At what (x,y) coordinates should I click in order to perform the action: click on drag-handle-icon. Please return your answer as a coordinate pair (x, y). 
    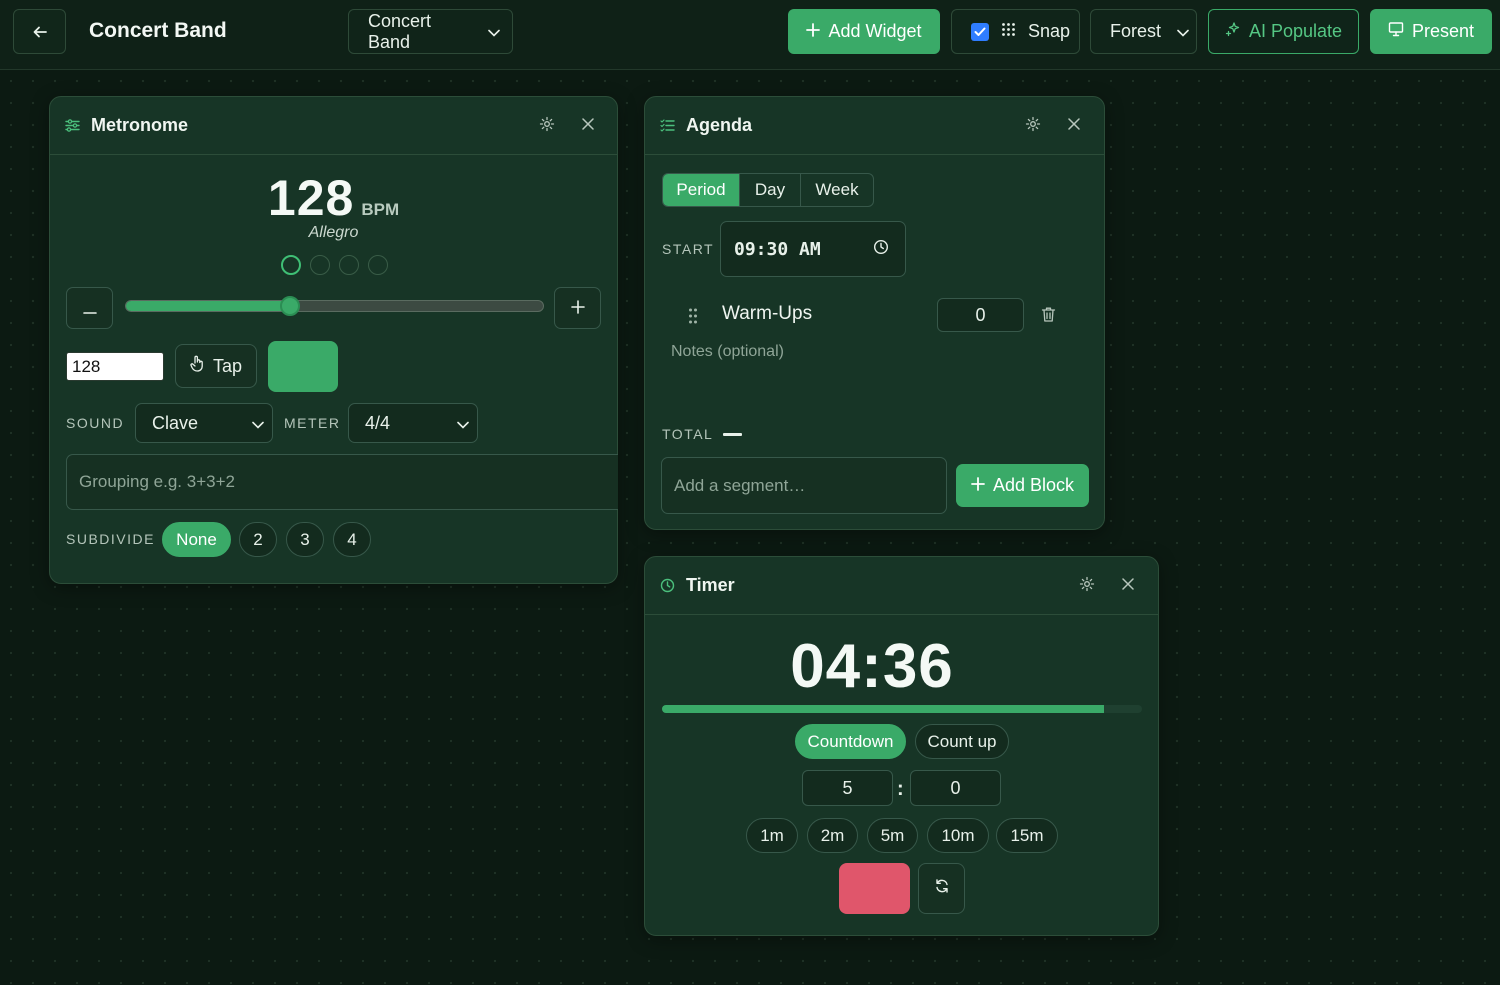
    Looking at the image, I should click on (693, 318).